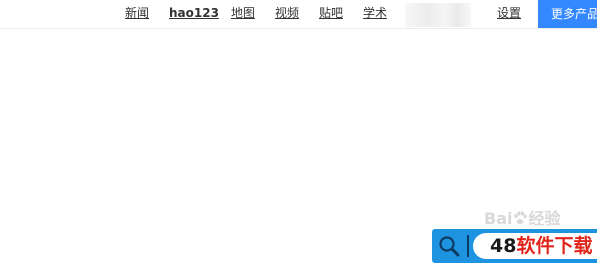 This screenshot has height=263, width=597. Describe the element at coordinates (243, 13) in the screenshot. I see `nav-link-map: 地图` at that location.